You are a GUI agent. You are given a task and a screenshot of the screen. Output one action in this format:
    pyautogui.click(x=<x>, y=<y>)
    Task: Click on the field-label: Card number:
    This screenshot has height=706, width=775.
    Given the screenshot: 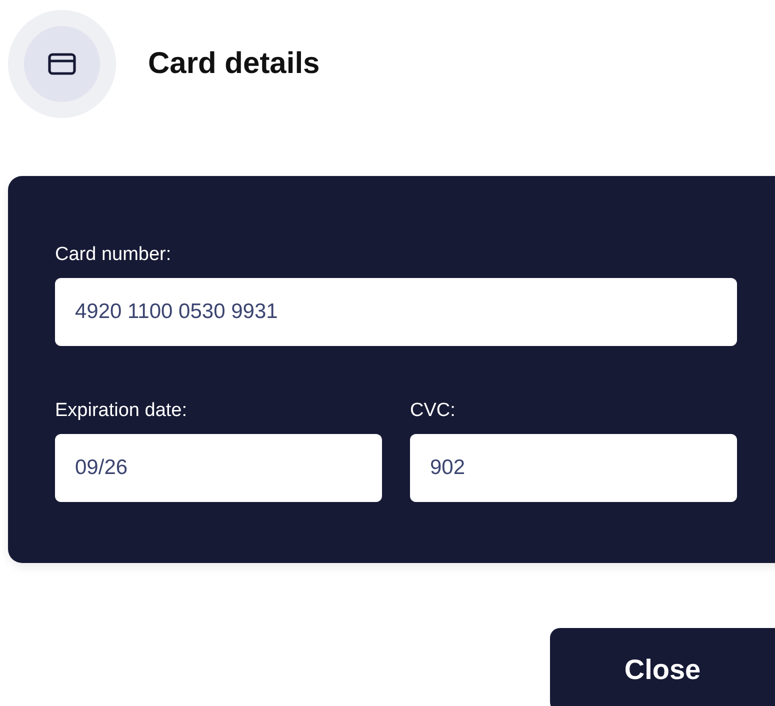 What is the action you would take?
    pyautogui.click(x=113, y=255)
    